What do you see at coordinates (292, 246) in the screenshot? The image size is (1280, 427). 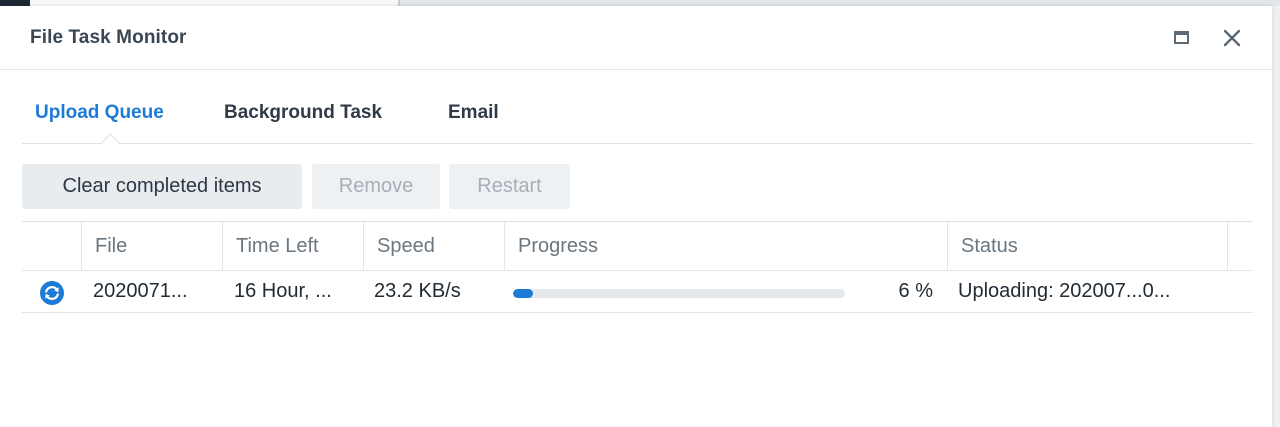 I see `column-header-time-left: Time Left` at bounding box center [292, 246].